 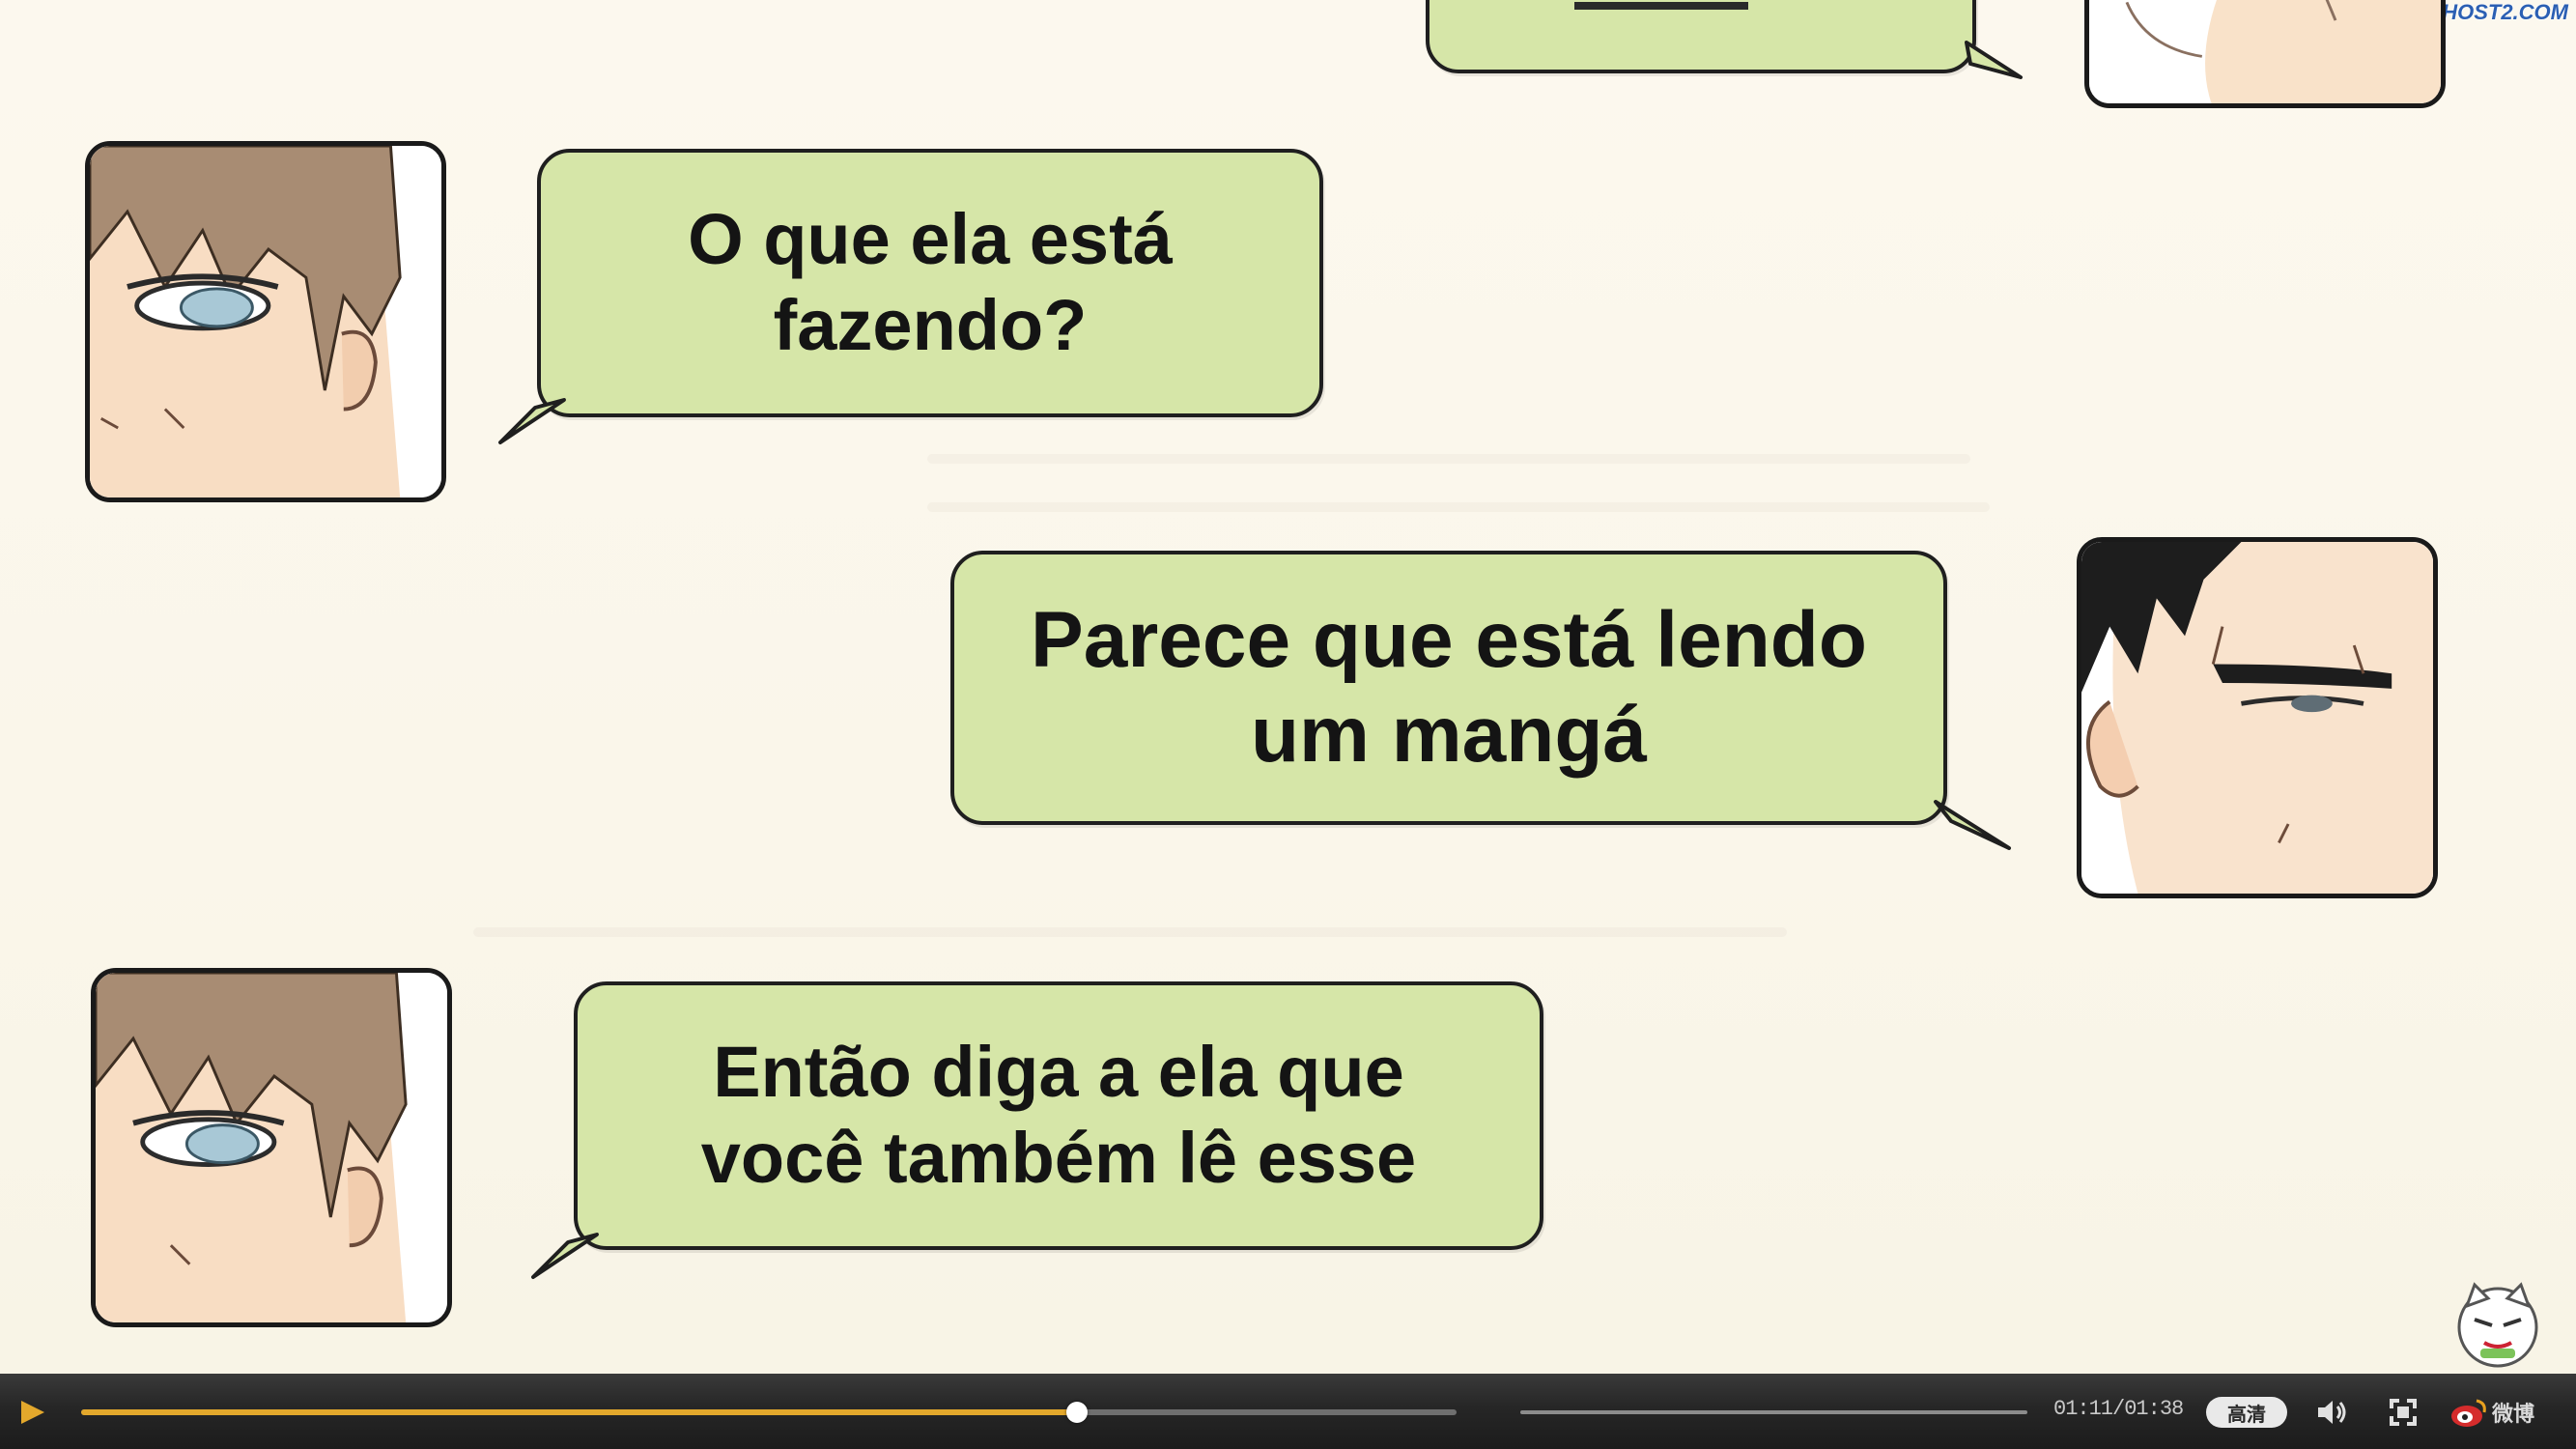 I want to click on video-player-controls: 01:11/01:38 高清 微博, so click(x=1288, y=1411).